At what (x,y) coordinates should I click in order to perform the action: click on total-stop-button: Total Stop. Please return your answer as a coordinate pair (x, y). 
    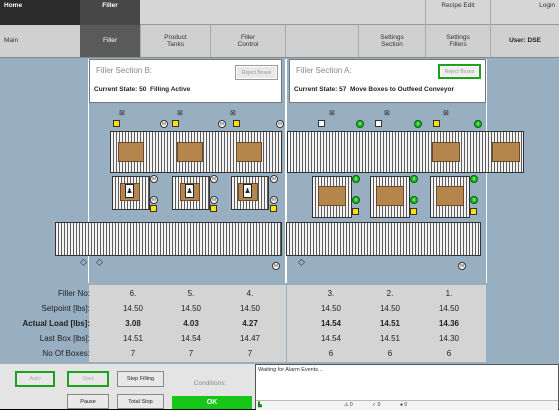
    Looking at the image, I should click on (140, 401).